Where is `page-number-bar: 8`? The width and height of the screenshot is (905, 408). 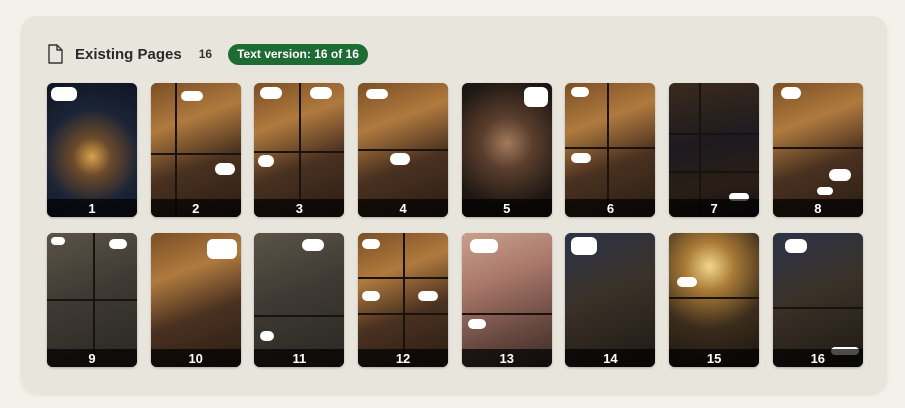
page-number-bar: 8 is located at coordinates (817, 208).